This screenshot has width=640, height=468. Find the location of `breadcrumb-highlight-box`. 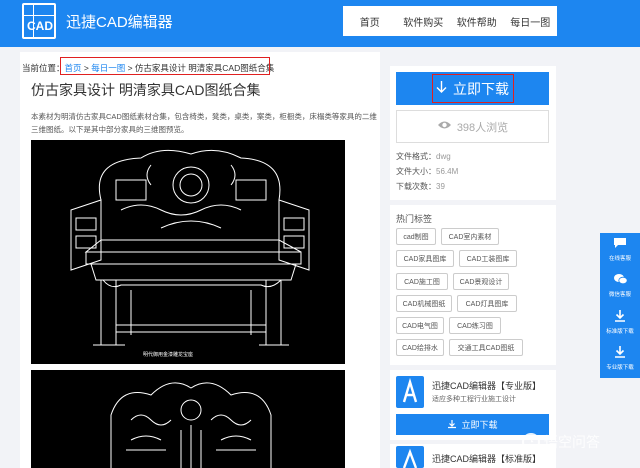

breadcrumb-highlight-box is located at coordinates (165, 66).